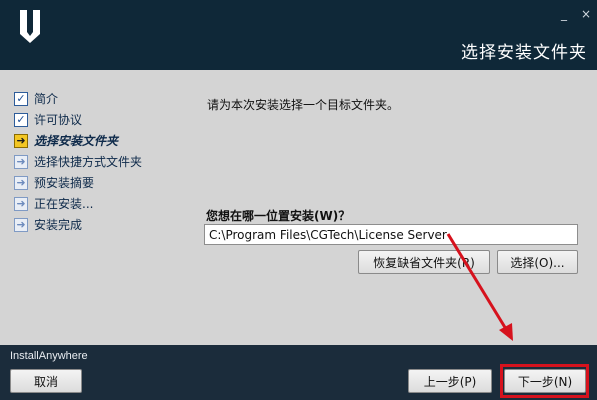 The width and height of the screenshot is (597, 400). Describe the element at coordinates (46, 99) in the screenshot. I see `step-label: 简介` at that location.